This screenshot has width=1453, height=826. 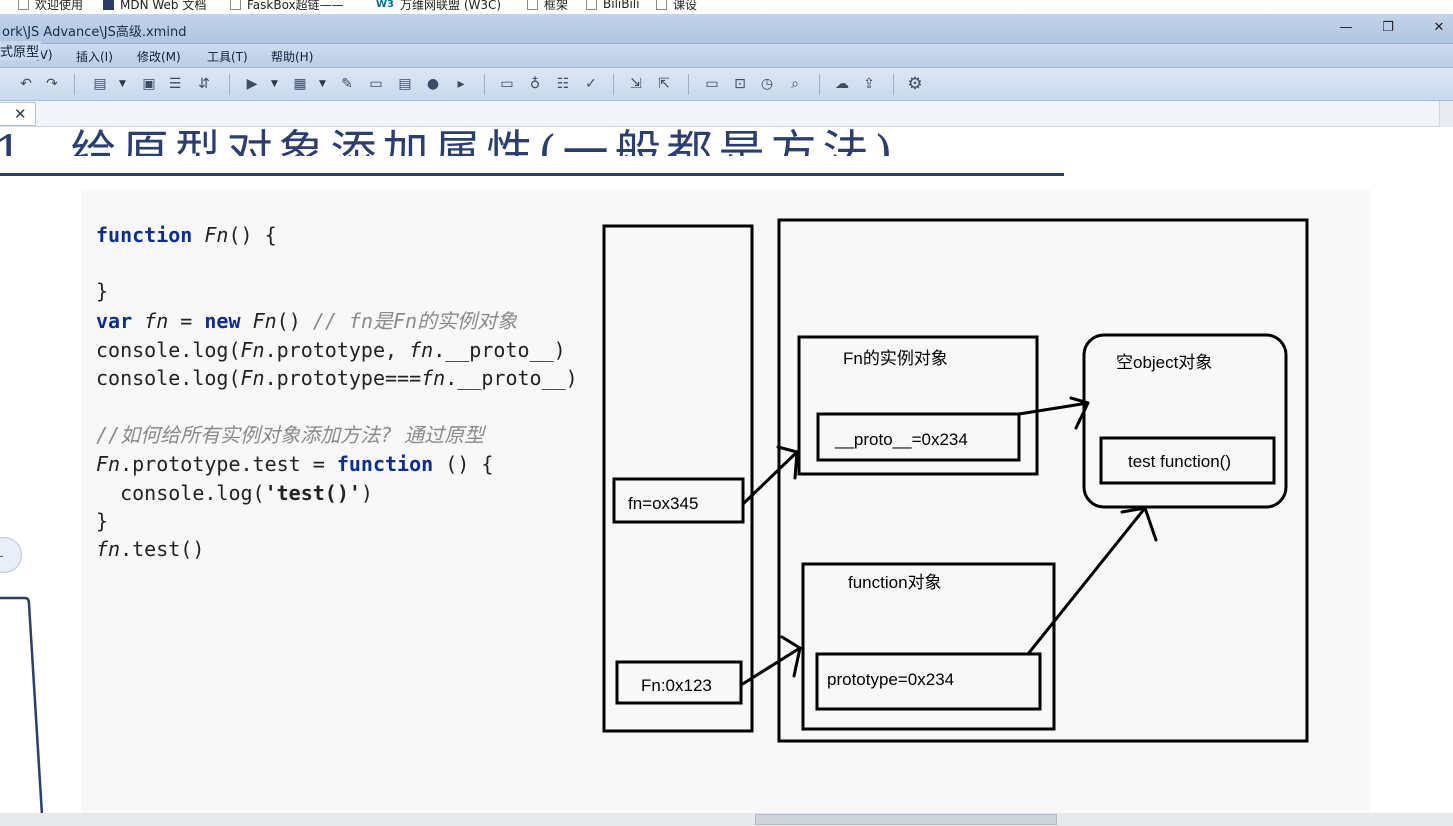 What do you see at coordinates (1139, 524) in the screenshot?
I see `arrow-head` at bounding box center [1139, 524].